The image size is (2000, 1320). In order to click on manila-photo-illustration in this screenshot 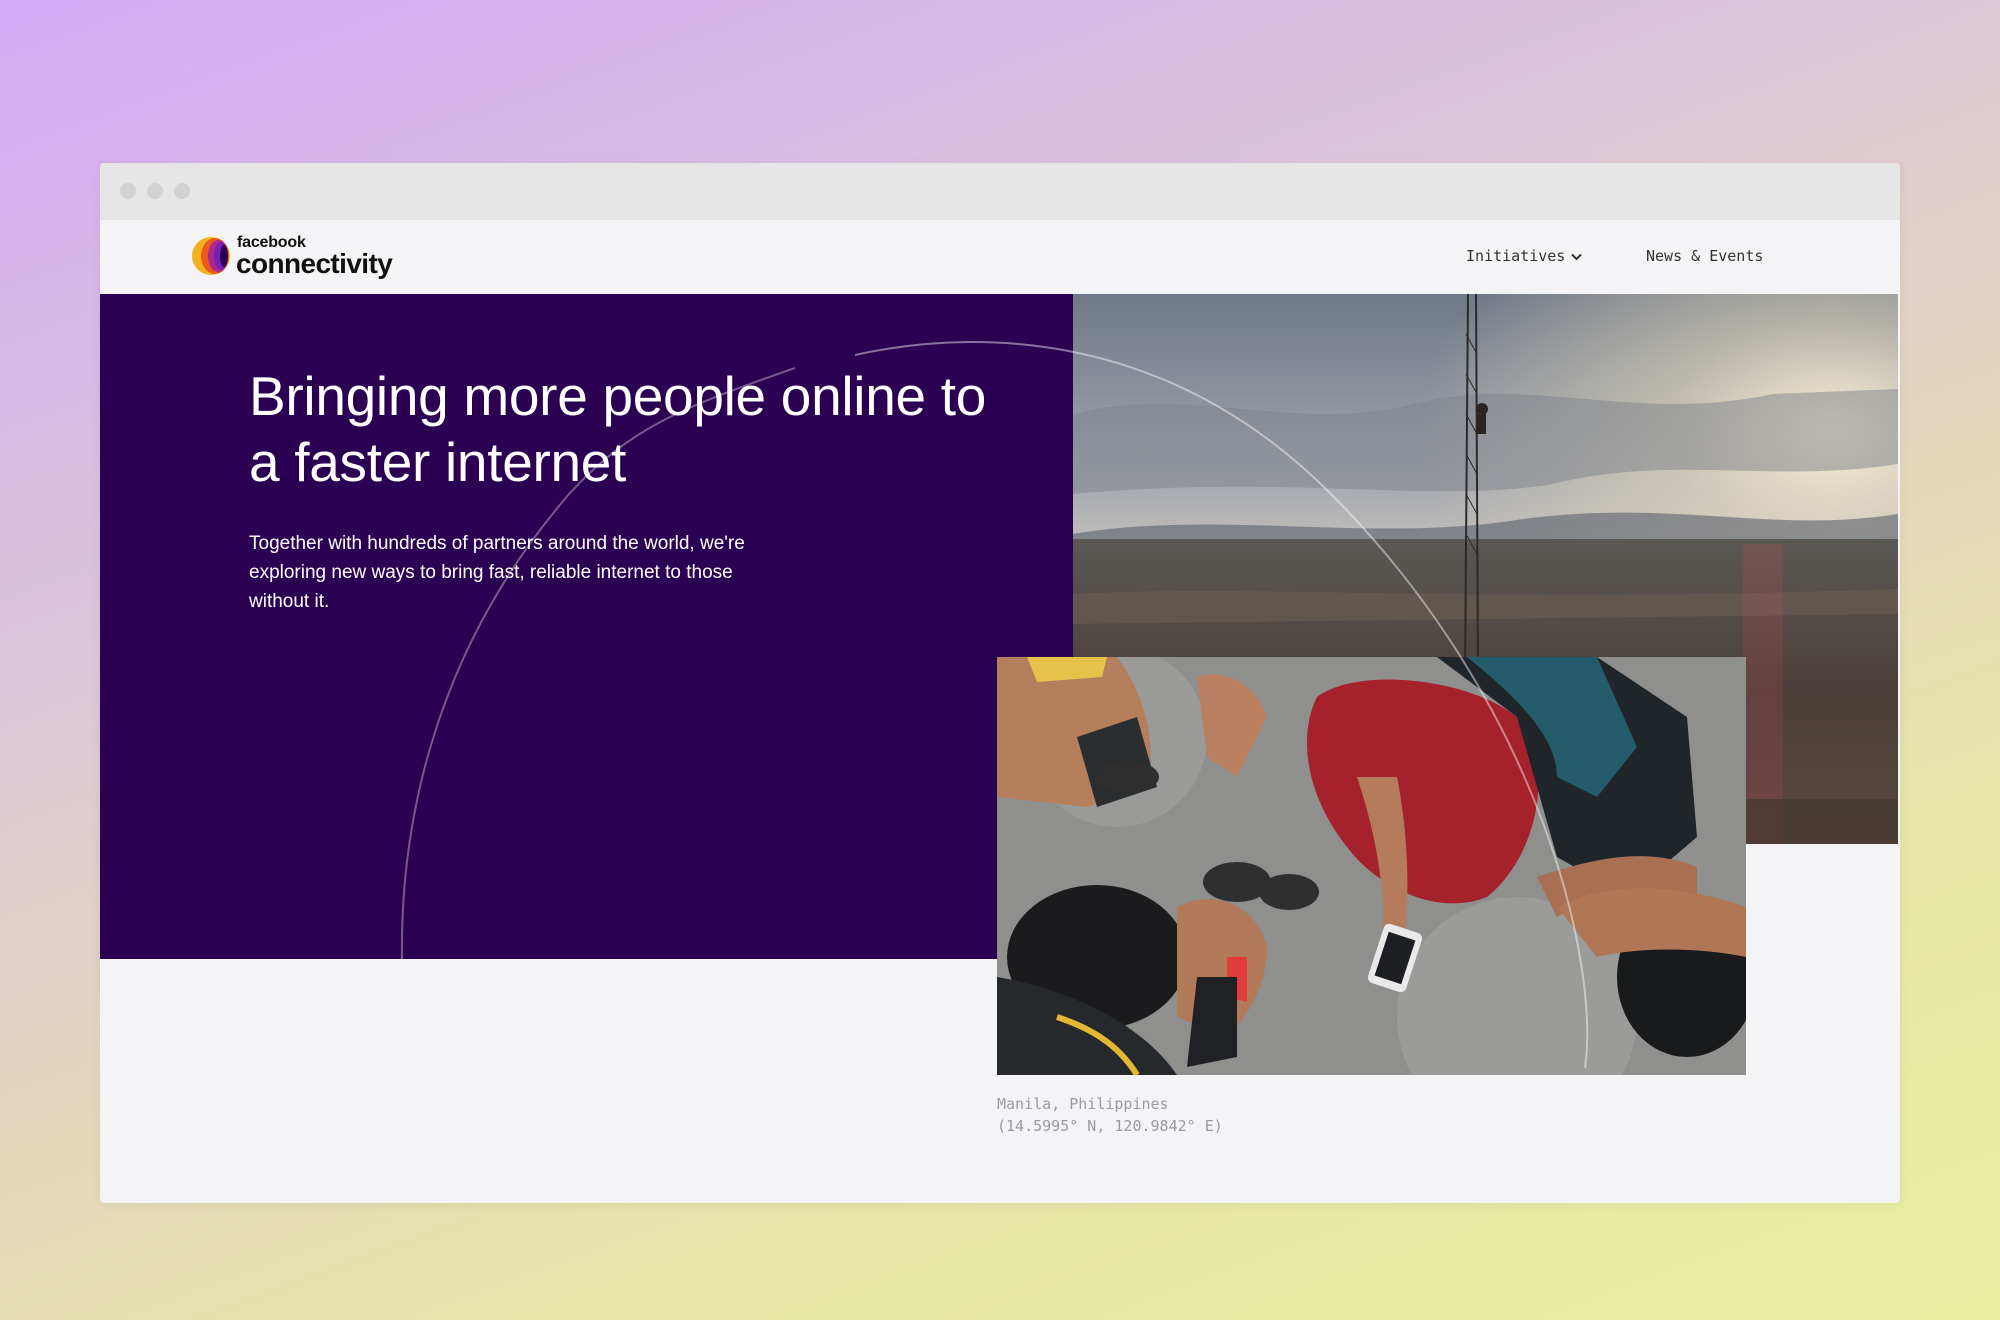, I will do `click(1371, 866)`.